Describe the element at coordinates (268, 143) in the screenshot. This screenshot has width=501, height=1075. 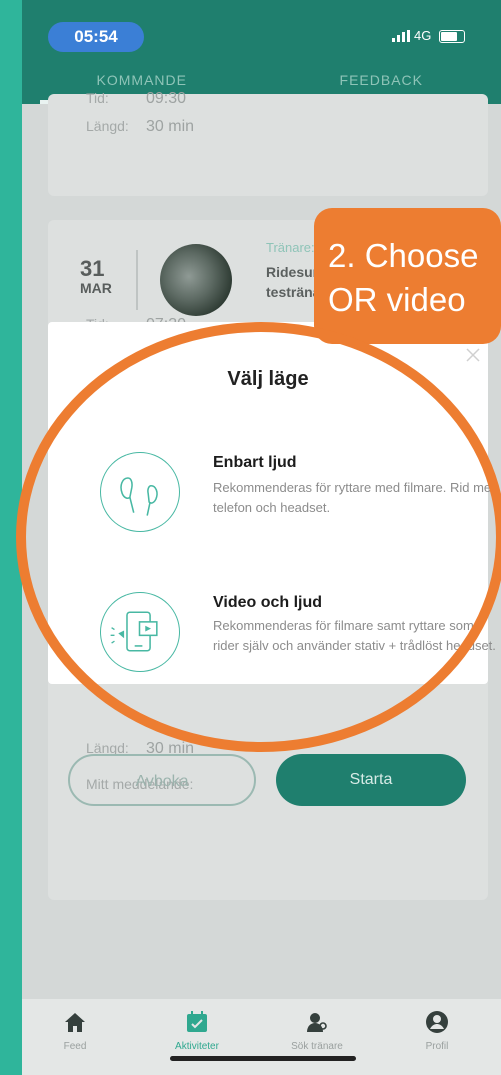
I see `booking-card: Tid: 09:30 Längd: 30 min` at that location.